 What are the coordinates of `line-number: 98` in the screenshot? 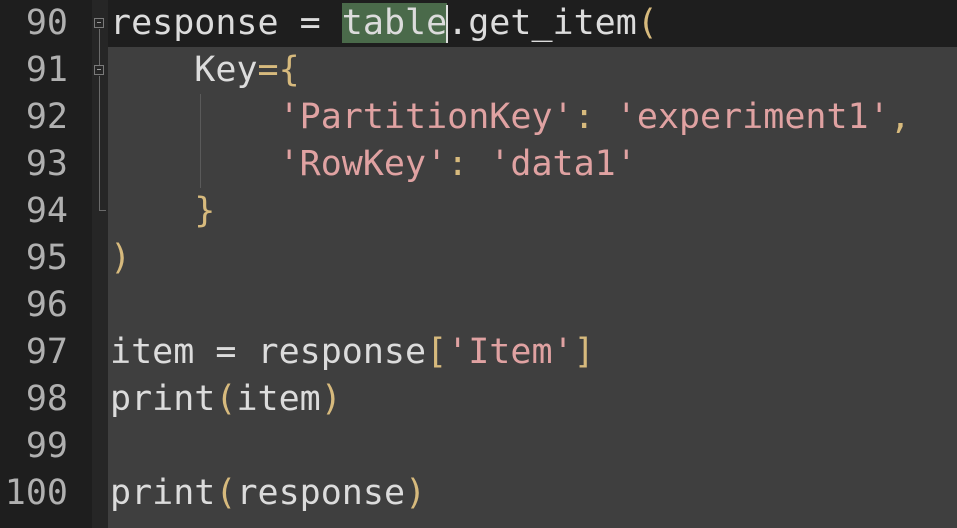 It's located at (46, 399).